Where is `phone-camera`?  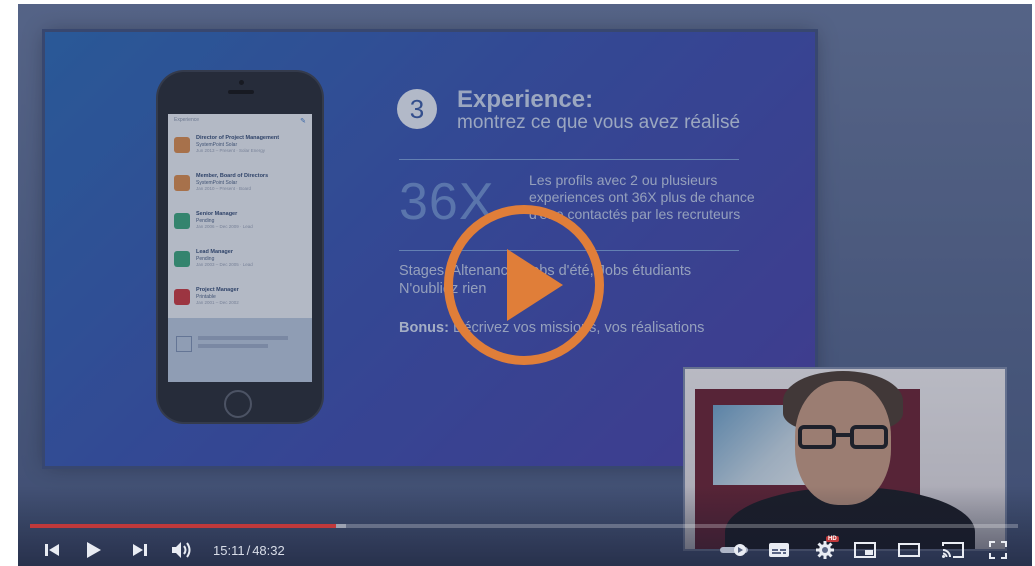
phone-camera is located at coordinates (241, 82).